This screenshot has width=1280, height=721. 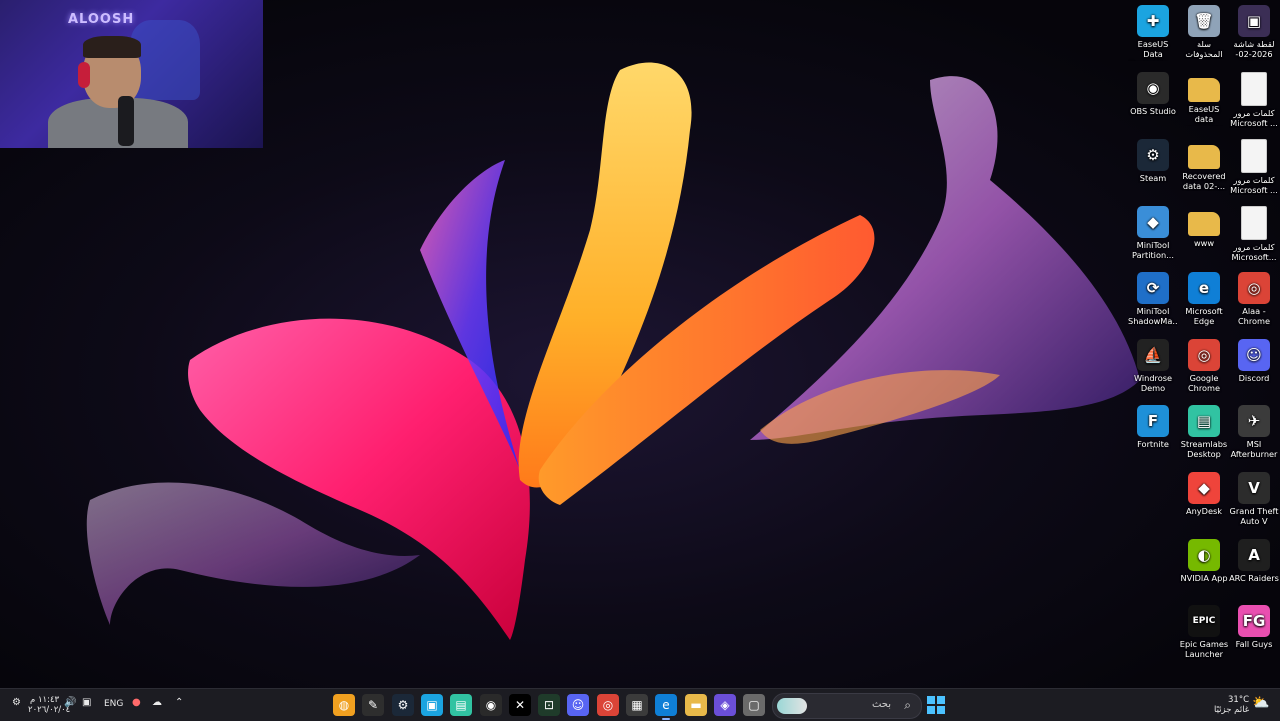 What do you see at coordinates (549, 705) in the screenshot?
I see `terminal-app-icon: ⊡` at bounding box center [549, 705].